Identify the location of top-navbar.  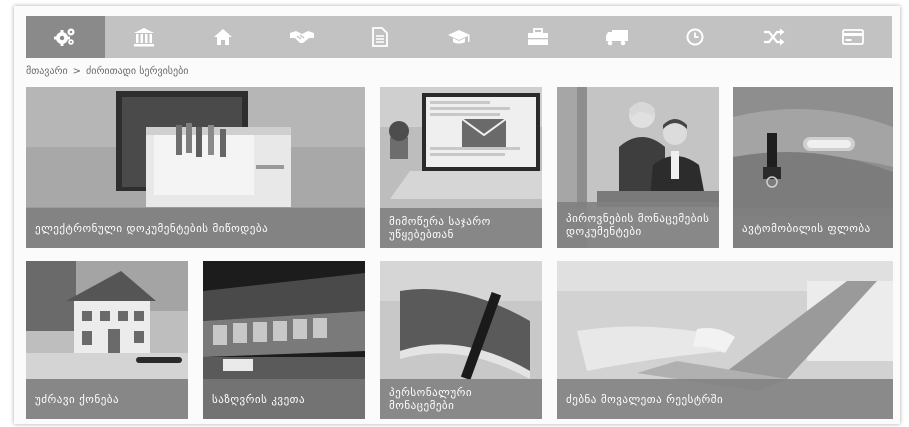
(459, 37).